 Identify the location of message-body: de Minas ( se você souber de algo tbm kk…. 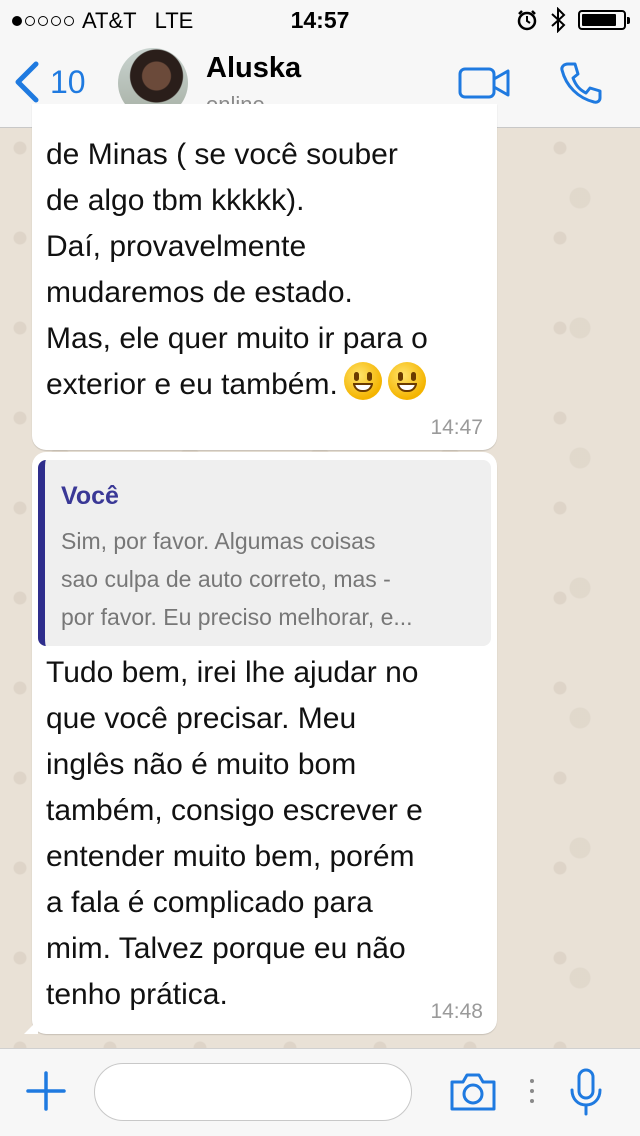
(237, 269).